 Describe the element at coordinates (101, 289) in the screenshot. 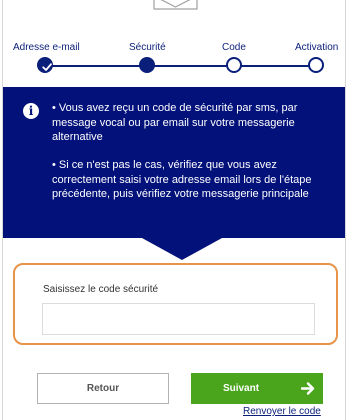

I see `security-code-label: Saisissez le code sécurité` at that location.